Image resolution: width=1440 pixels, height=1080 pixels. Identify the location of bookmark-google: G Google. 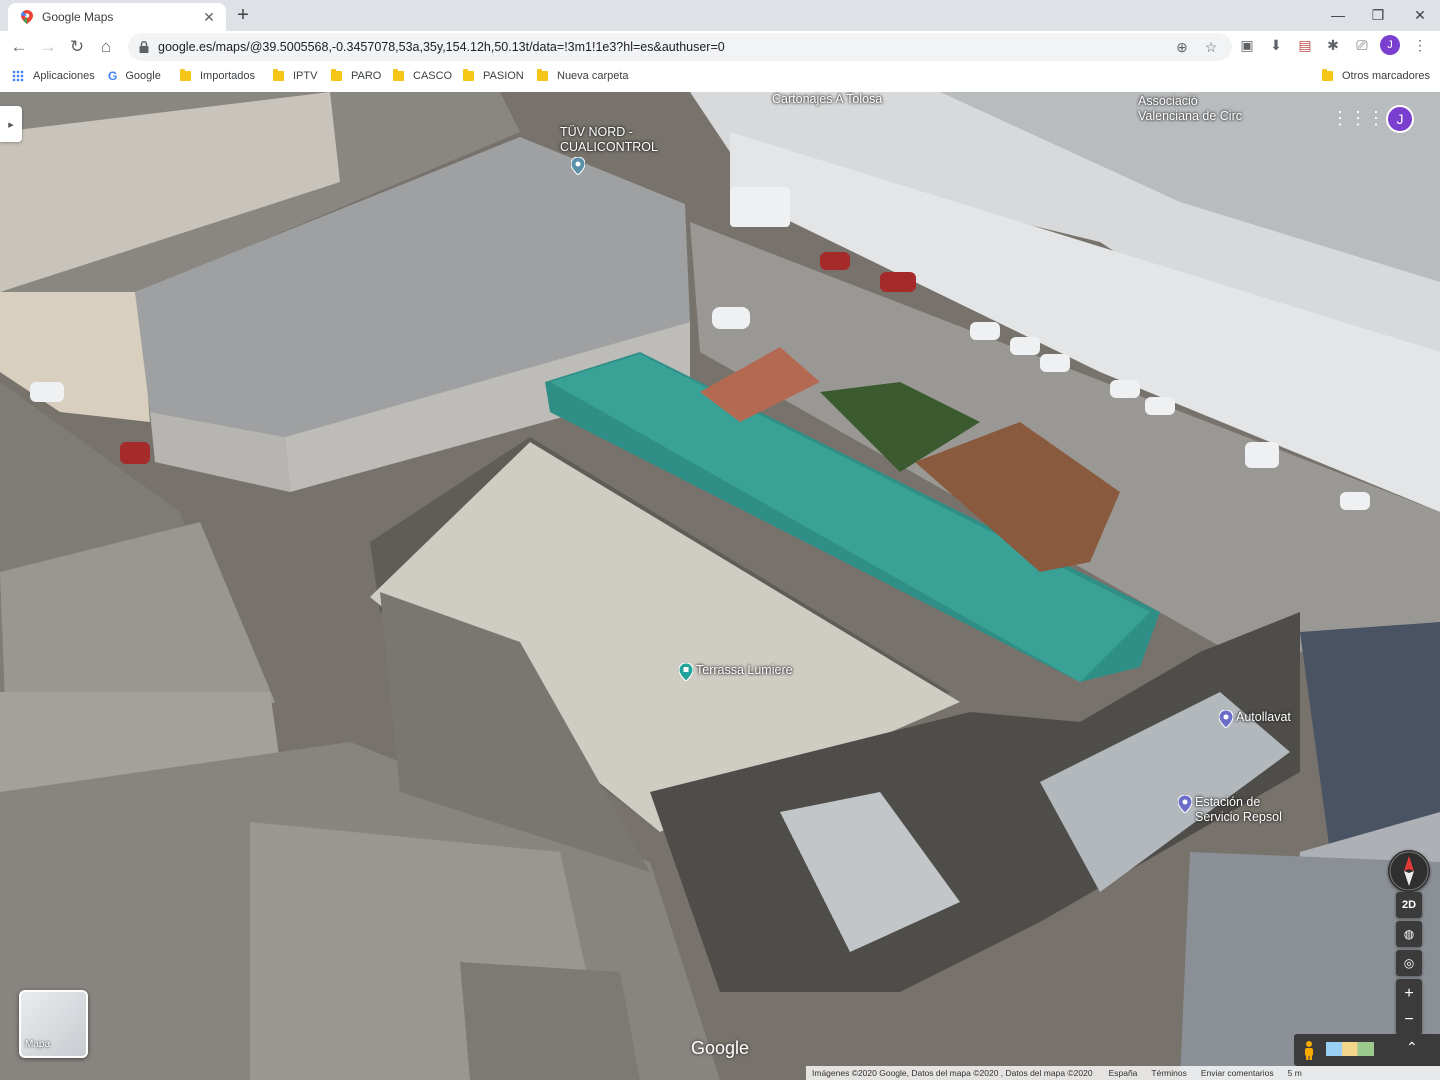
(134, 75).